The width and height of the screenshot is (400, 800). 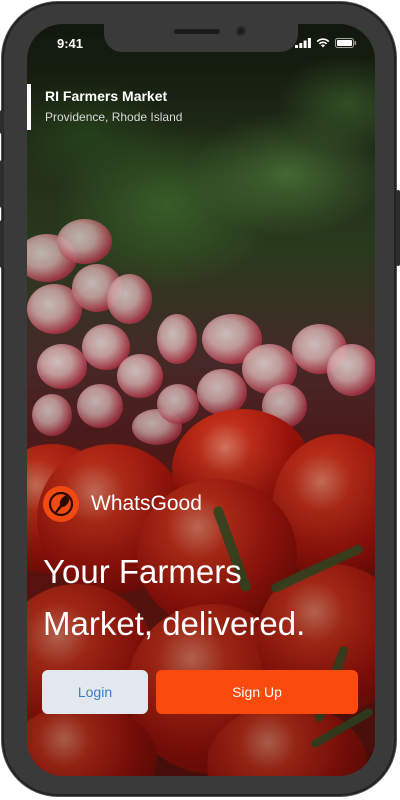 What do you see at coordinates (29, 107) in the screenshot?
I see `market-accent-bar` at bounding box center [29, 107].